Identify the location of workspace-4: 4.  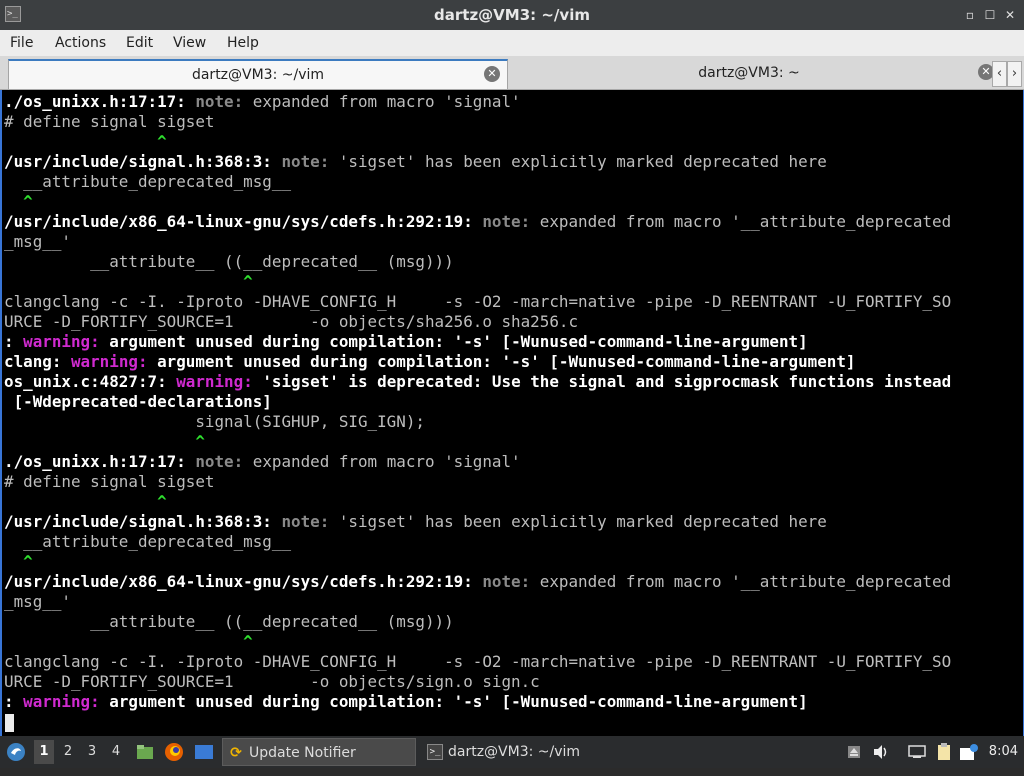
(116, 752).